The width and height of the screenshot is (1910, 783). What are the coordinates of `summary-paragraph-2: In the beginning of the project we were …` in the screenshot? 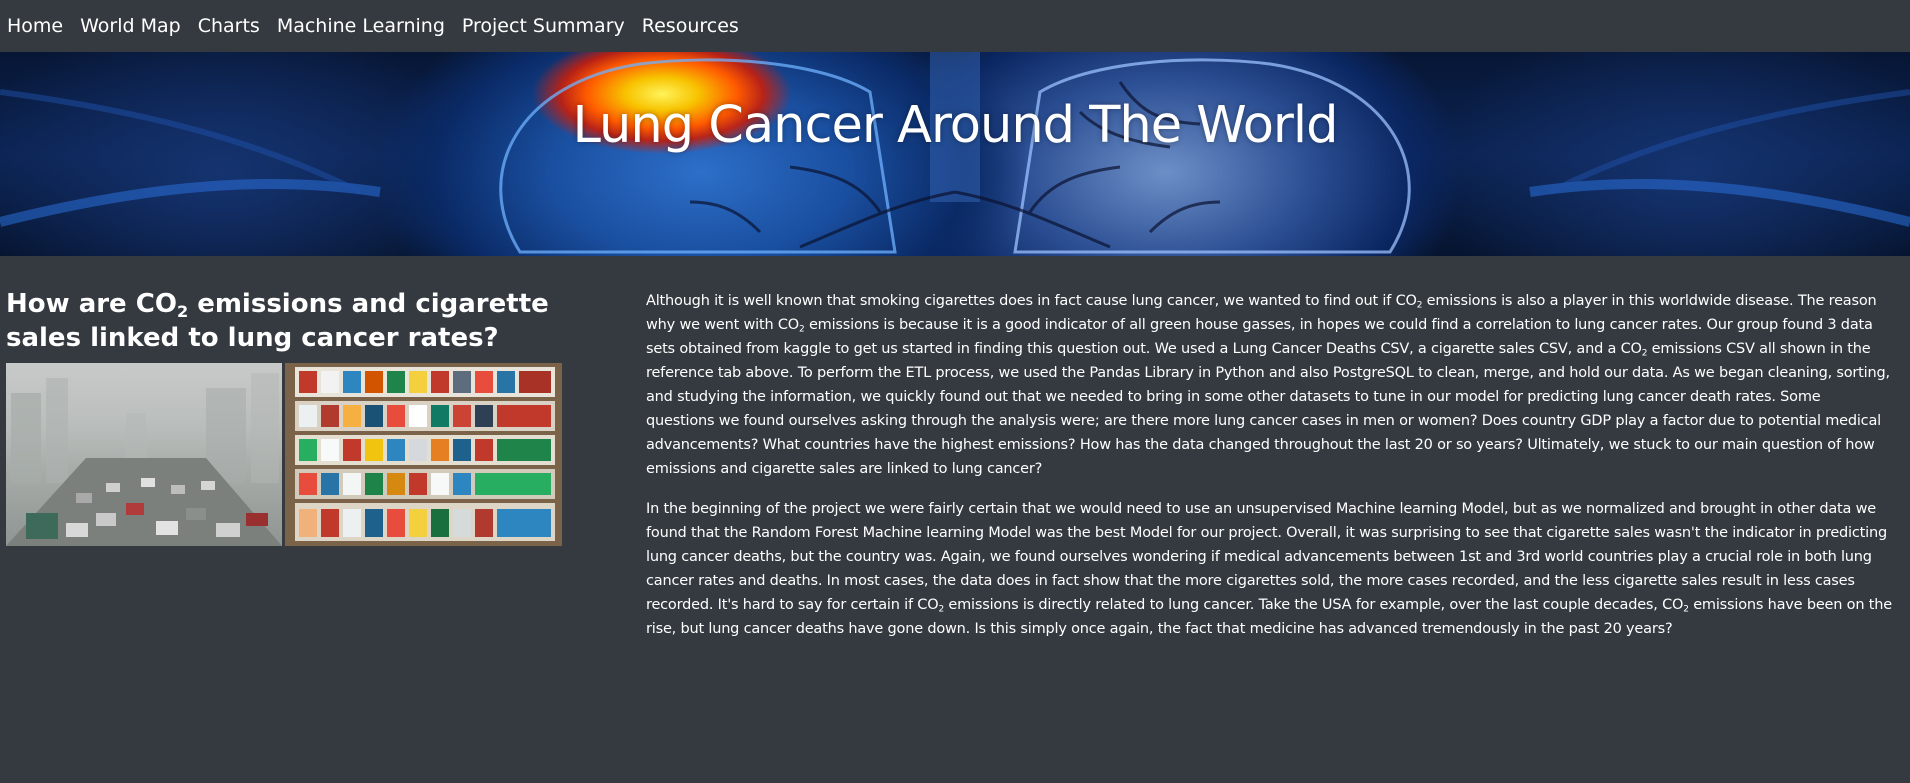 It's located at (1269, 569).